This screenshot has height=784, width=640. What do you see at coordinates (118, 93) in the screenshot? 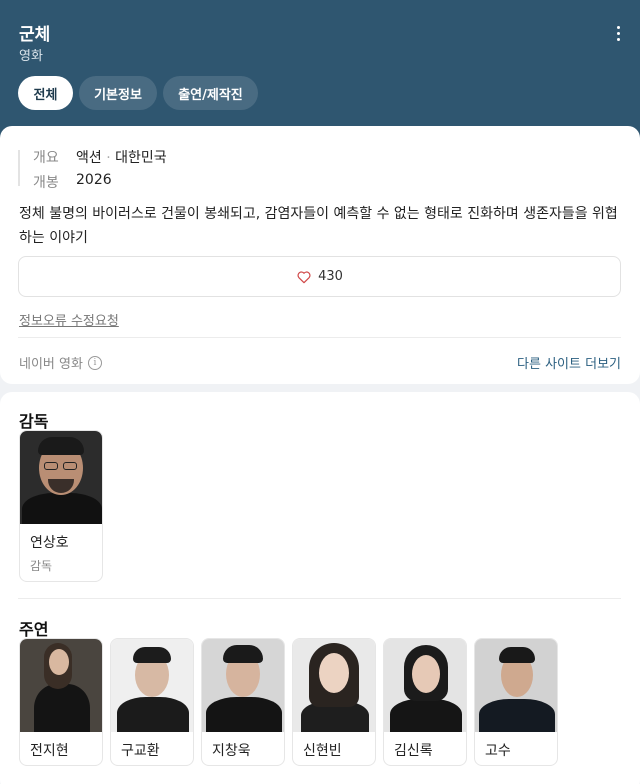
I see `tab-basic-info: 기본정보` at bounding box center [118, 93].